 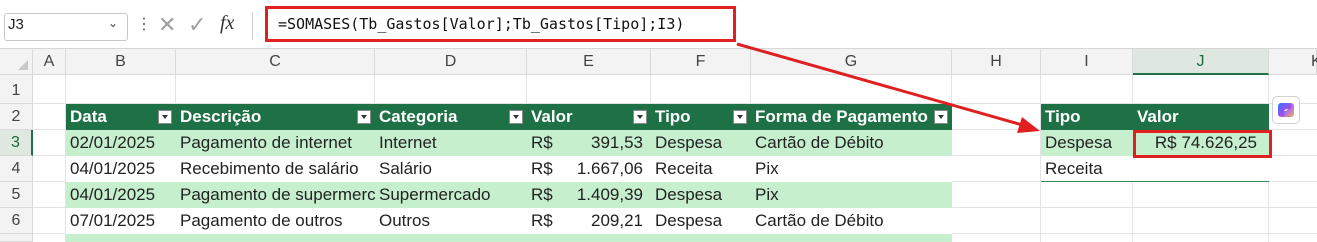 What do you see at coordinates (888, 87) in the screenshot?
I see `annotation-arrow` at bounding box center [888, 87].